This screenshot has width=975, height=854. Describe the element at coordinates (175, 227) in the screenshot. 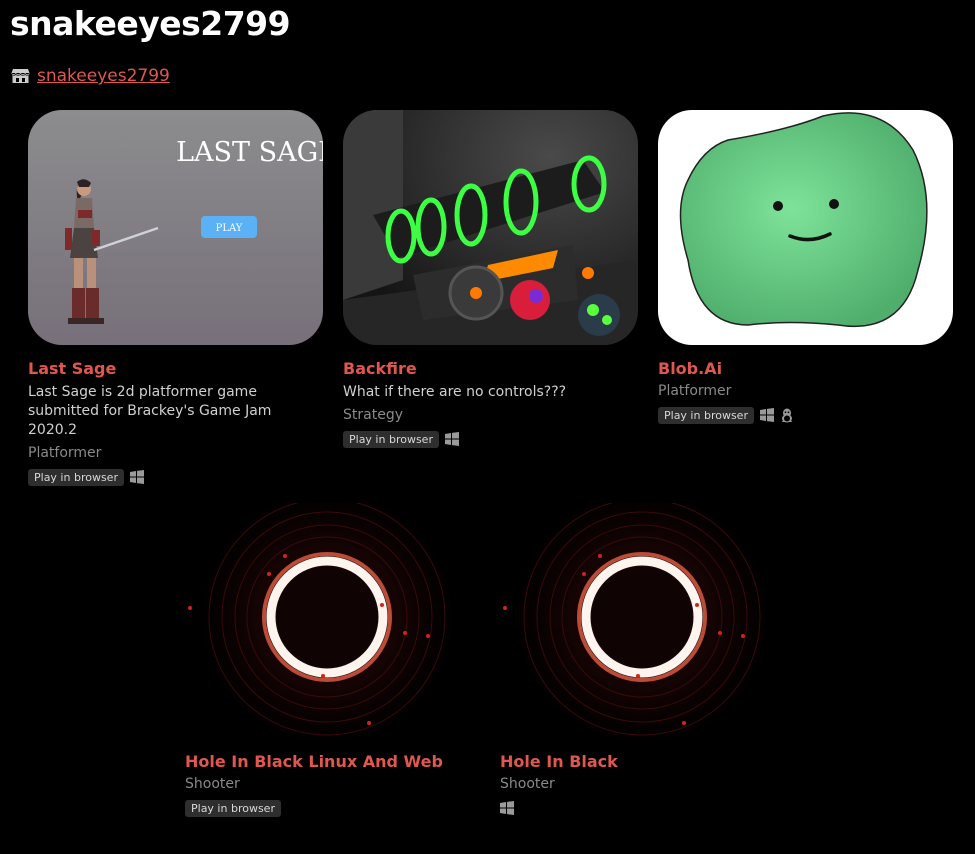

I see `game-thumbnail: LAST SAGE PLAY` at that location.